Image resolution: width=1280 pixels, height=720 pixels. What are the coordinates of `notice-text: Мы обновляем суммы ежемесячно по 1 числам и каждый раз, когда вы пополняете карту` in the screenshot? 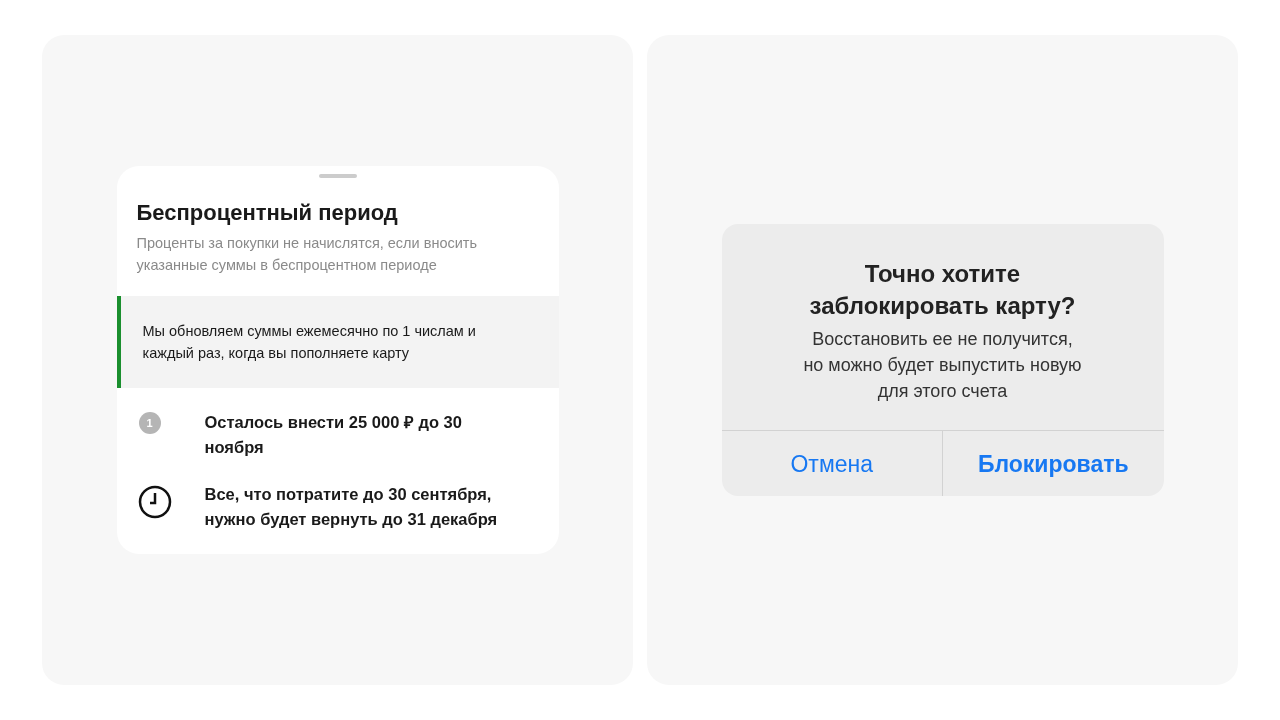 It's located at (337, 342).